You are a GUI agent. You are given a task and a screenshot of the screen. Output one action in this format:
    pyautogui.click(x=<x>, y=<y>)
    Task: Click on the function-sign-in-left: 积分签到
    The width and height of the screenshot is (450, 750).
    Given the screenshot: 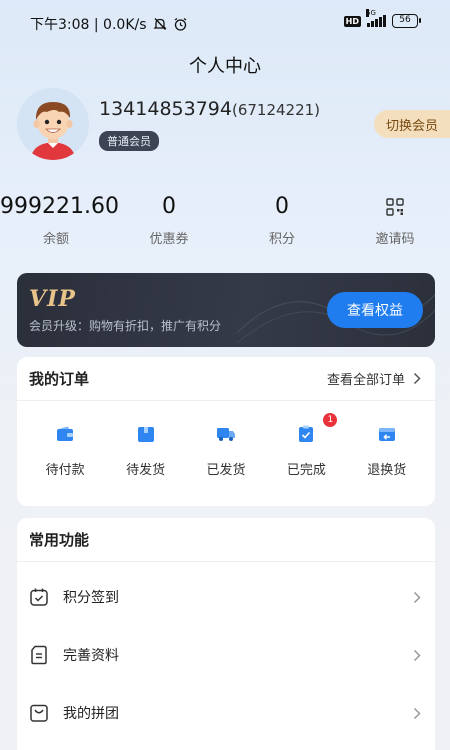 What is the action you would take?
    pyautogui.click(x=74, y=597)
    